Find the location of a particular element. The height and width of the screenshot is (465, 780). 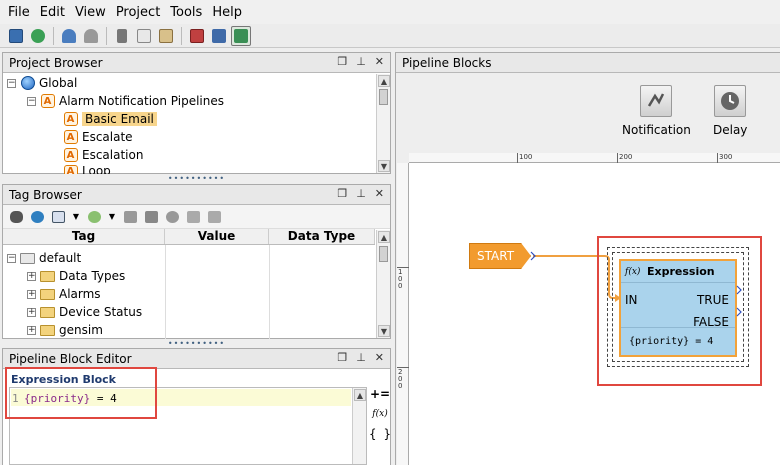

redo-icon is located at coordinates (91, 36).